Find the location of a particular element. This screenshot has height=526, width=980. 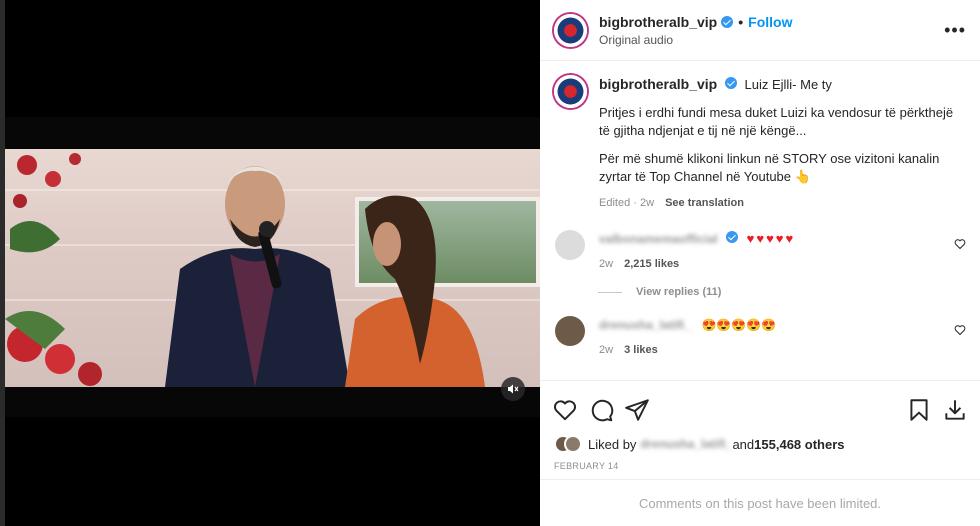

liker-avatar is located at coordinates (573, 444).